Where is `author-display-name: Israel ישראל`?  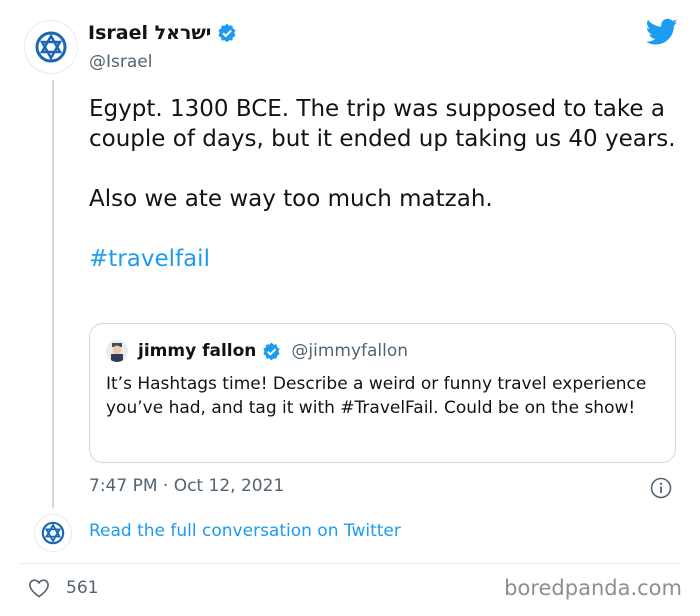 author-display-name: Israel ישראל is located at coordinates (149, 33).